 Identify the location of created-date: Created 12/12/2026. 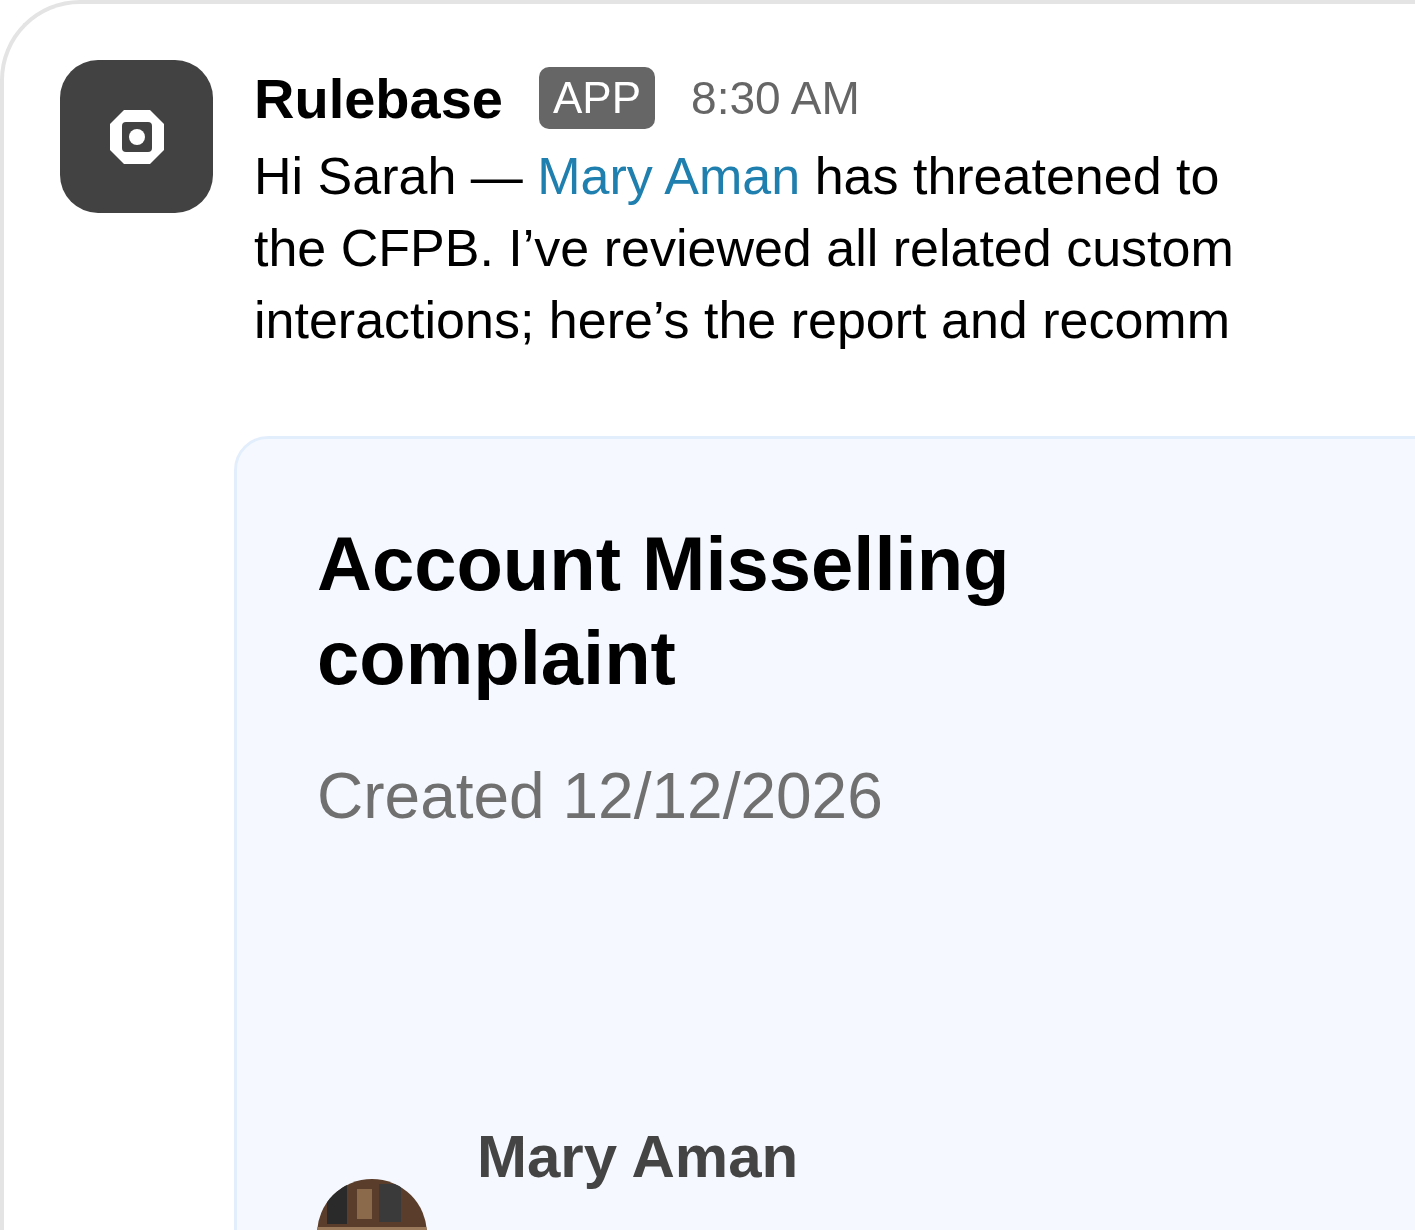
(600, 796).